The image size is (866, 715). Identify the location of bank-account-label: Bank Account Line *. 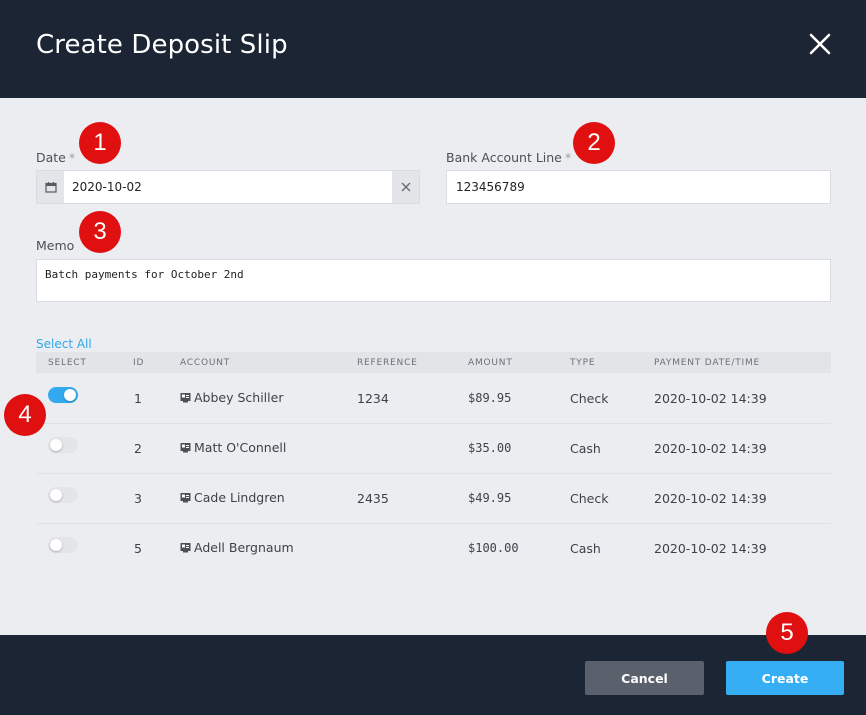
(509, 157).